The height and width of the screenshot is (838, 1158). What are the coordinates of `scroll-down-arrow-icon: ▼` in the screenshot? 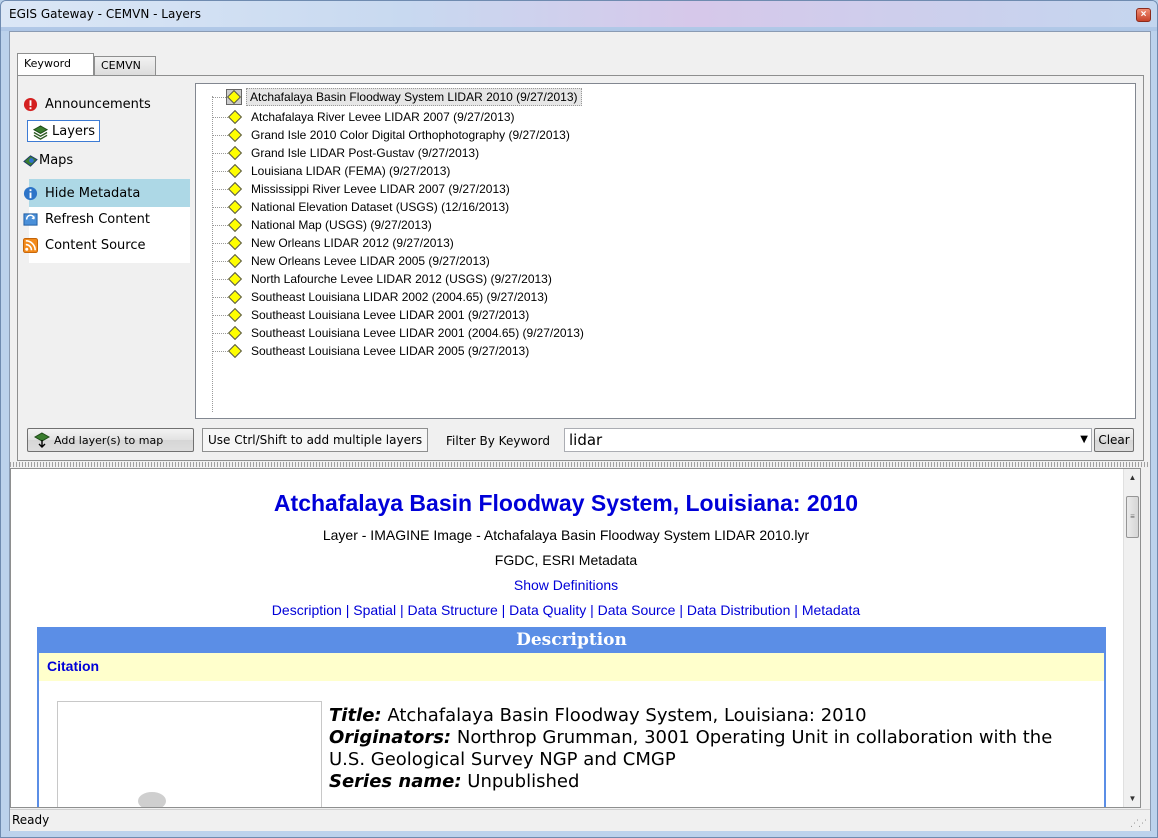 It's located at (1132, 798).